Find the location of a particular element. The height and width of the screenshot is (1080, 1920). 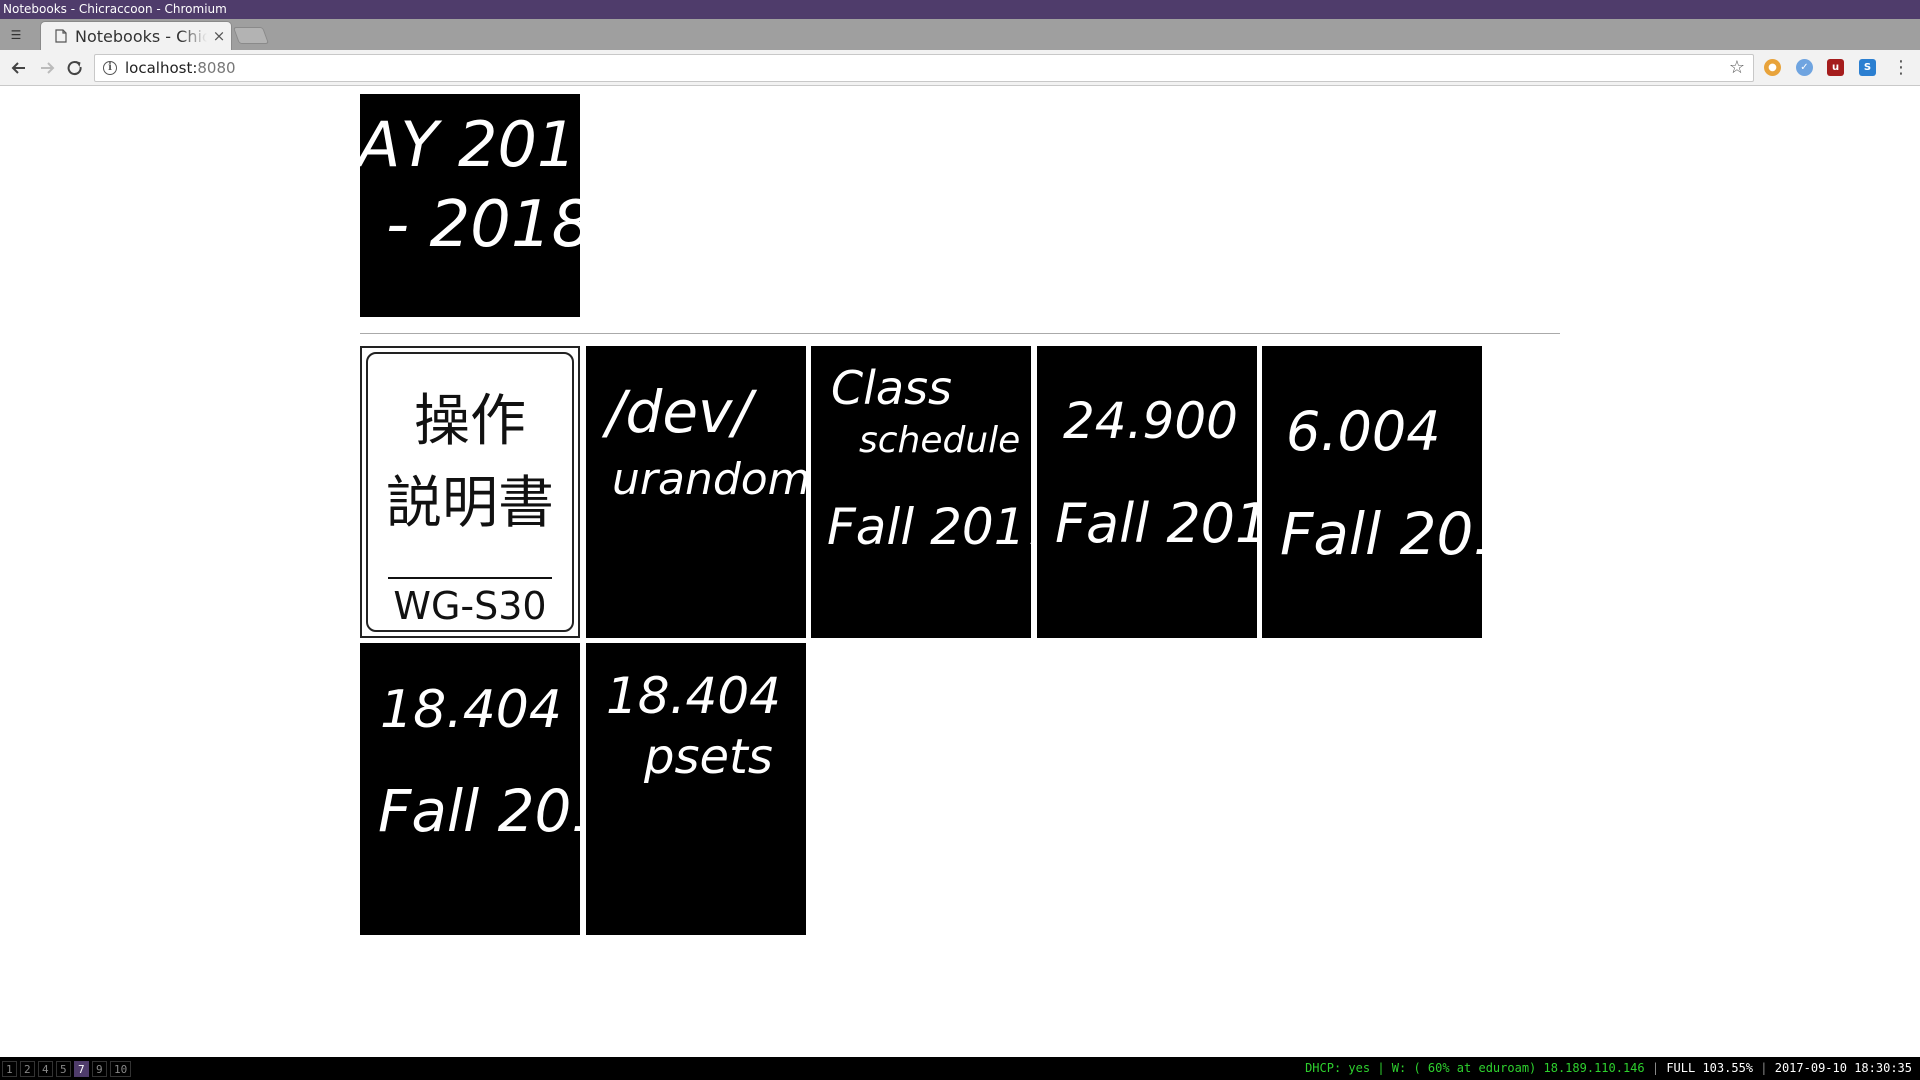

back-arrow-icon is located at coordinates (19, 68).